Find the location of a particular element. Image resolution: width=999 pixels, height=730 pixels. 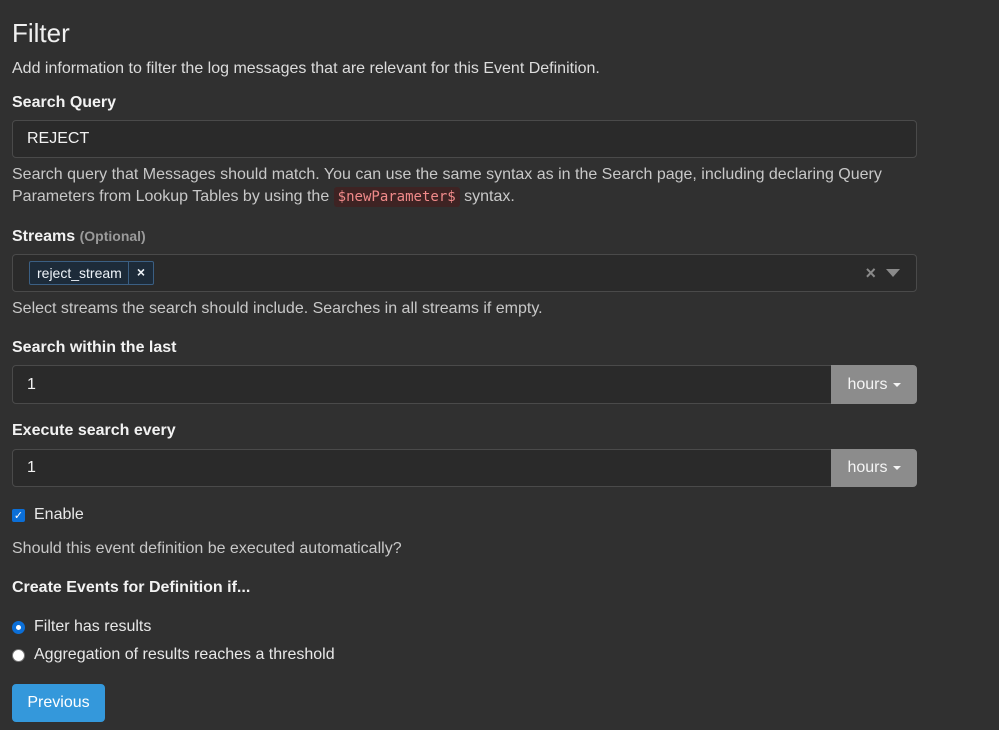

streams-optional-label: (Optional) is located at coordinates (112, 236).